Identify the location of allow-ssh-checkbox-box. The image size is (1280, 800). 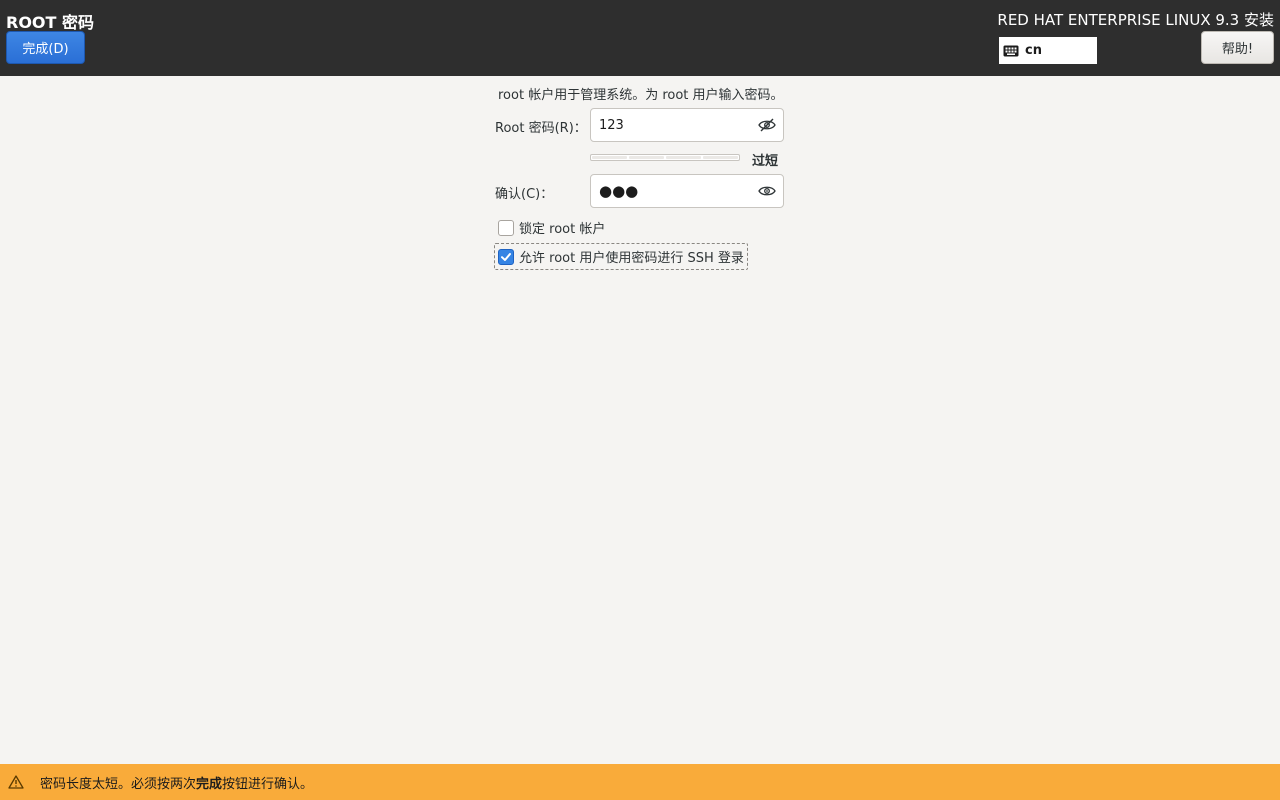
(506, 256).